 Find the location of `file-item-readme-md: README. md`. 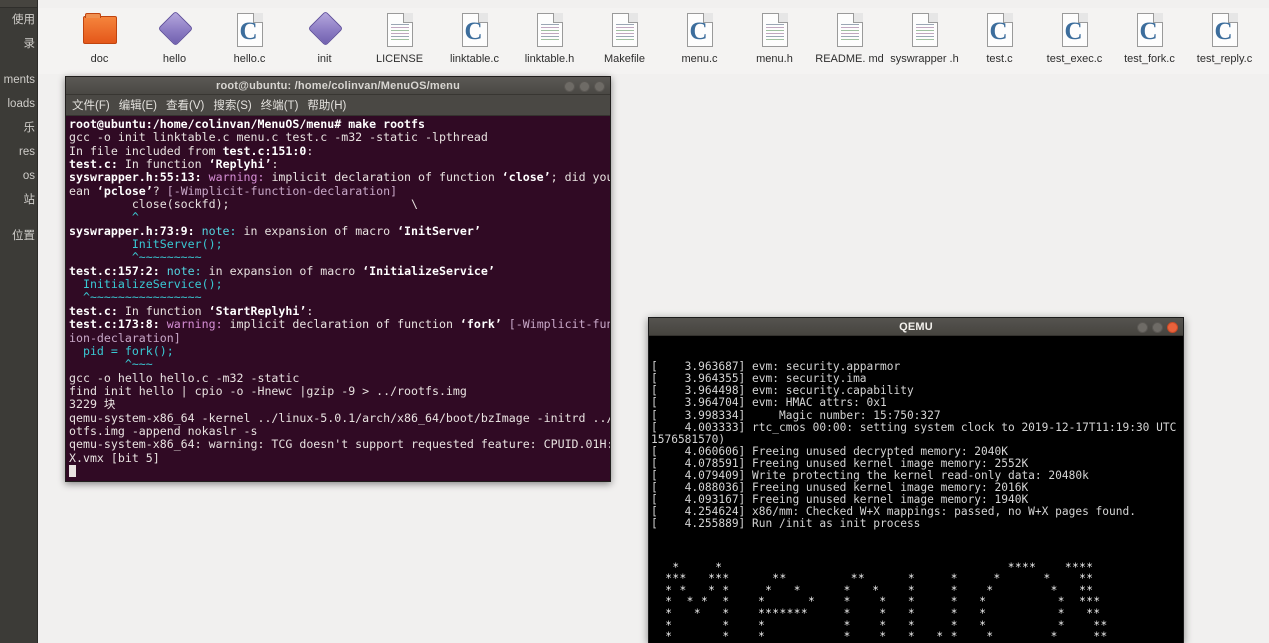

file-item-readme-md: README. md is located at coordinates (849, 38).